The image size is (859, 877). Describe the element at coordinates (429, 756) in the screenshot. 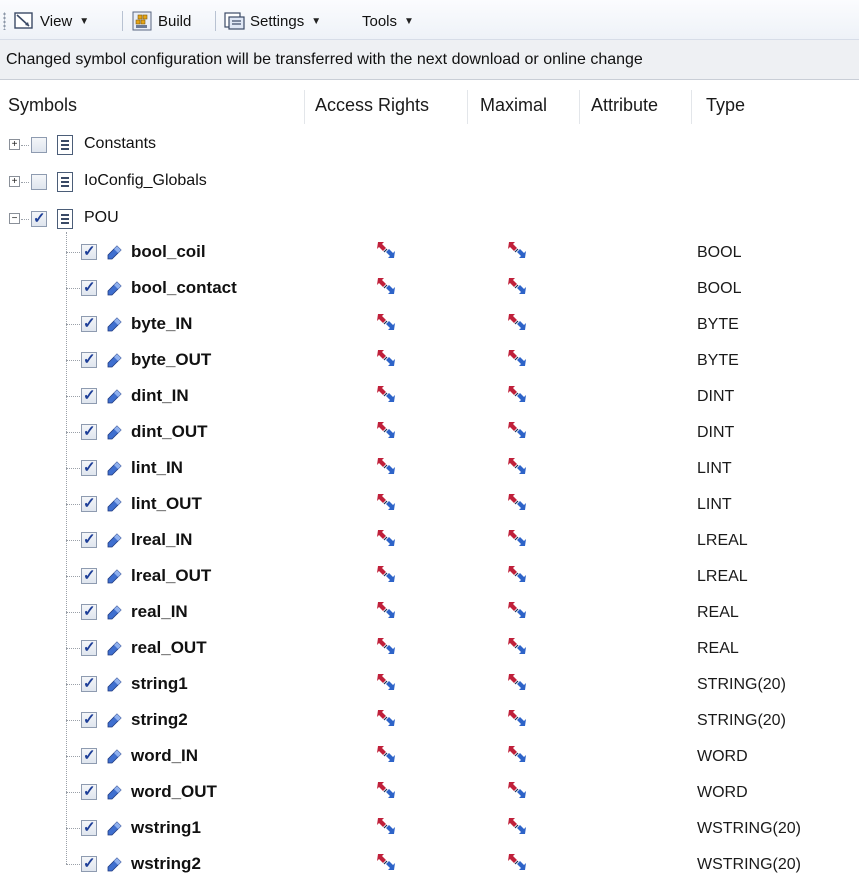

I see `variable-row: word_IN WORD` at that location.